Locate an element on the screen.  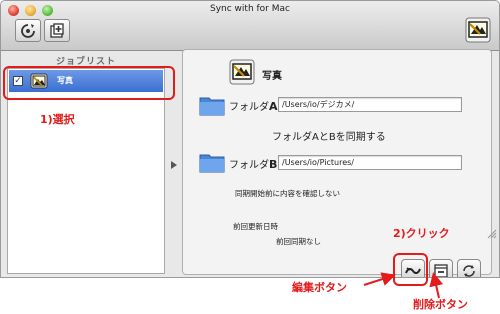
edit-arrow is located at coordinates (379, 279).